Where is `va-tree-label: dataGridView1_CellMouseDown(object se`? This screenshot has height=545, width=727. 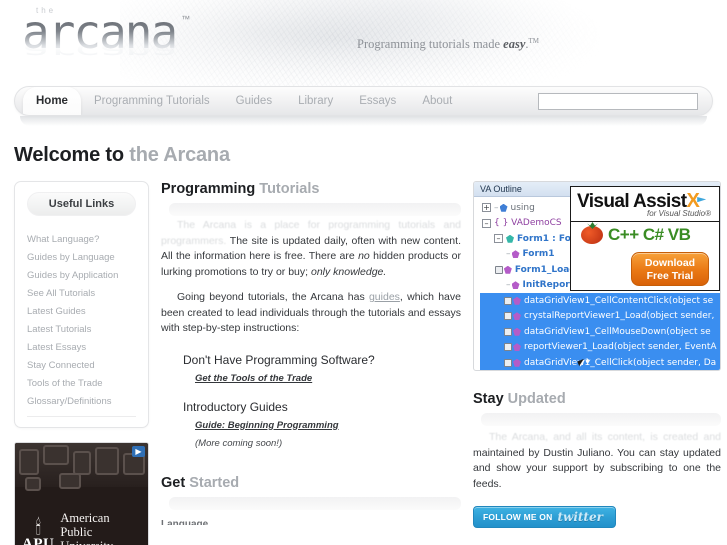
va-tree-label: dataGridView1_CellMouseDown(object se is located at coordinates (617, 331).